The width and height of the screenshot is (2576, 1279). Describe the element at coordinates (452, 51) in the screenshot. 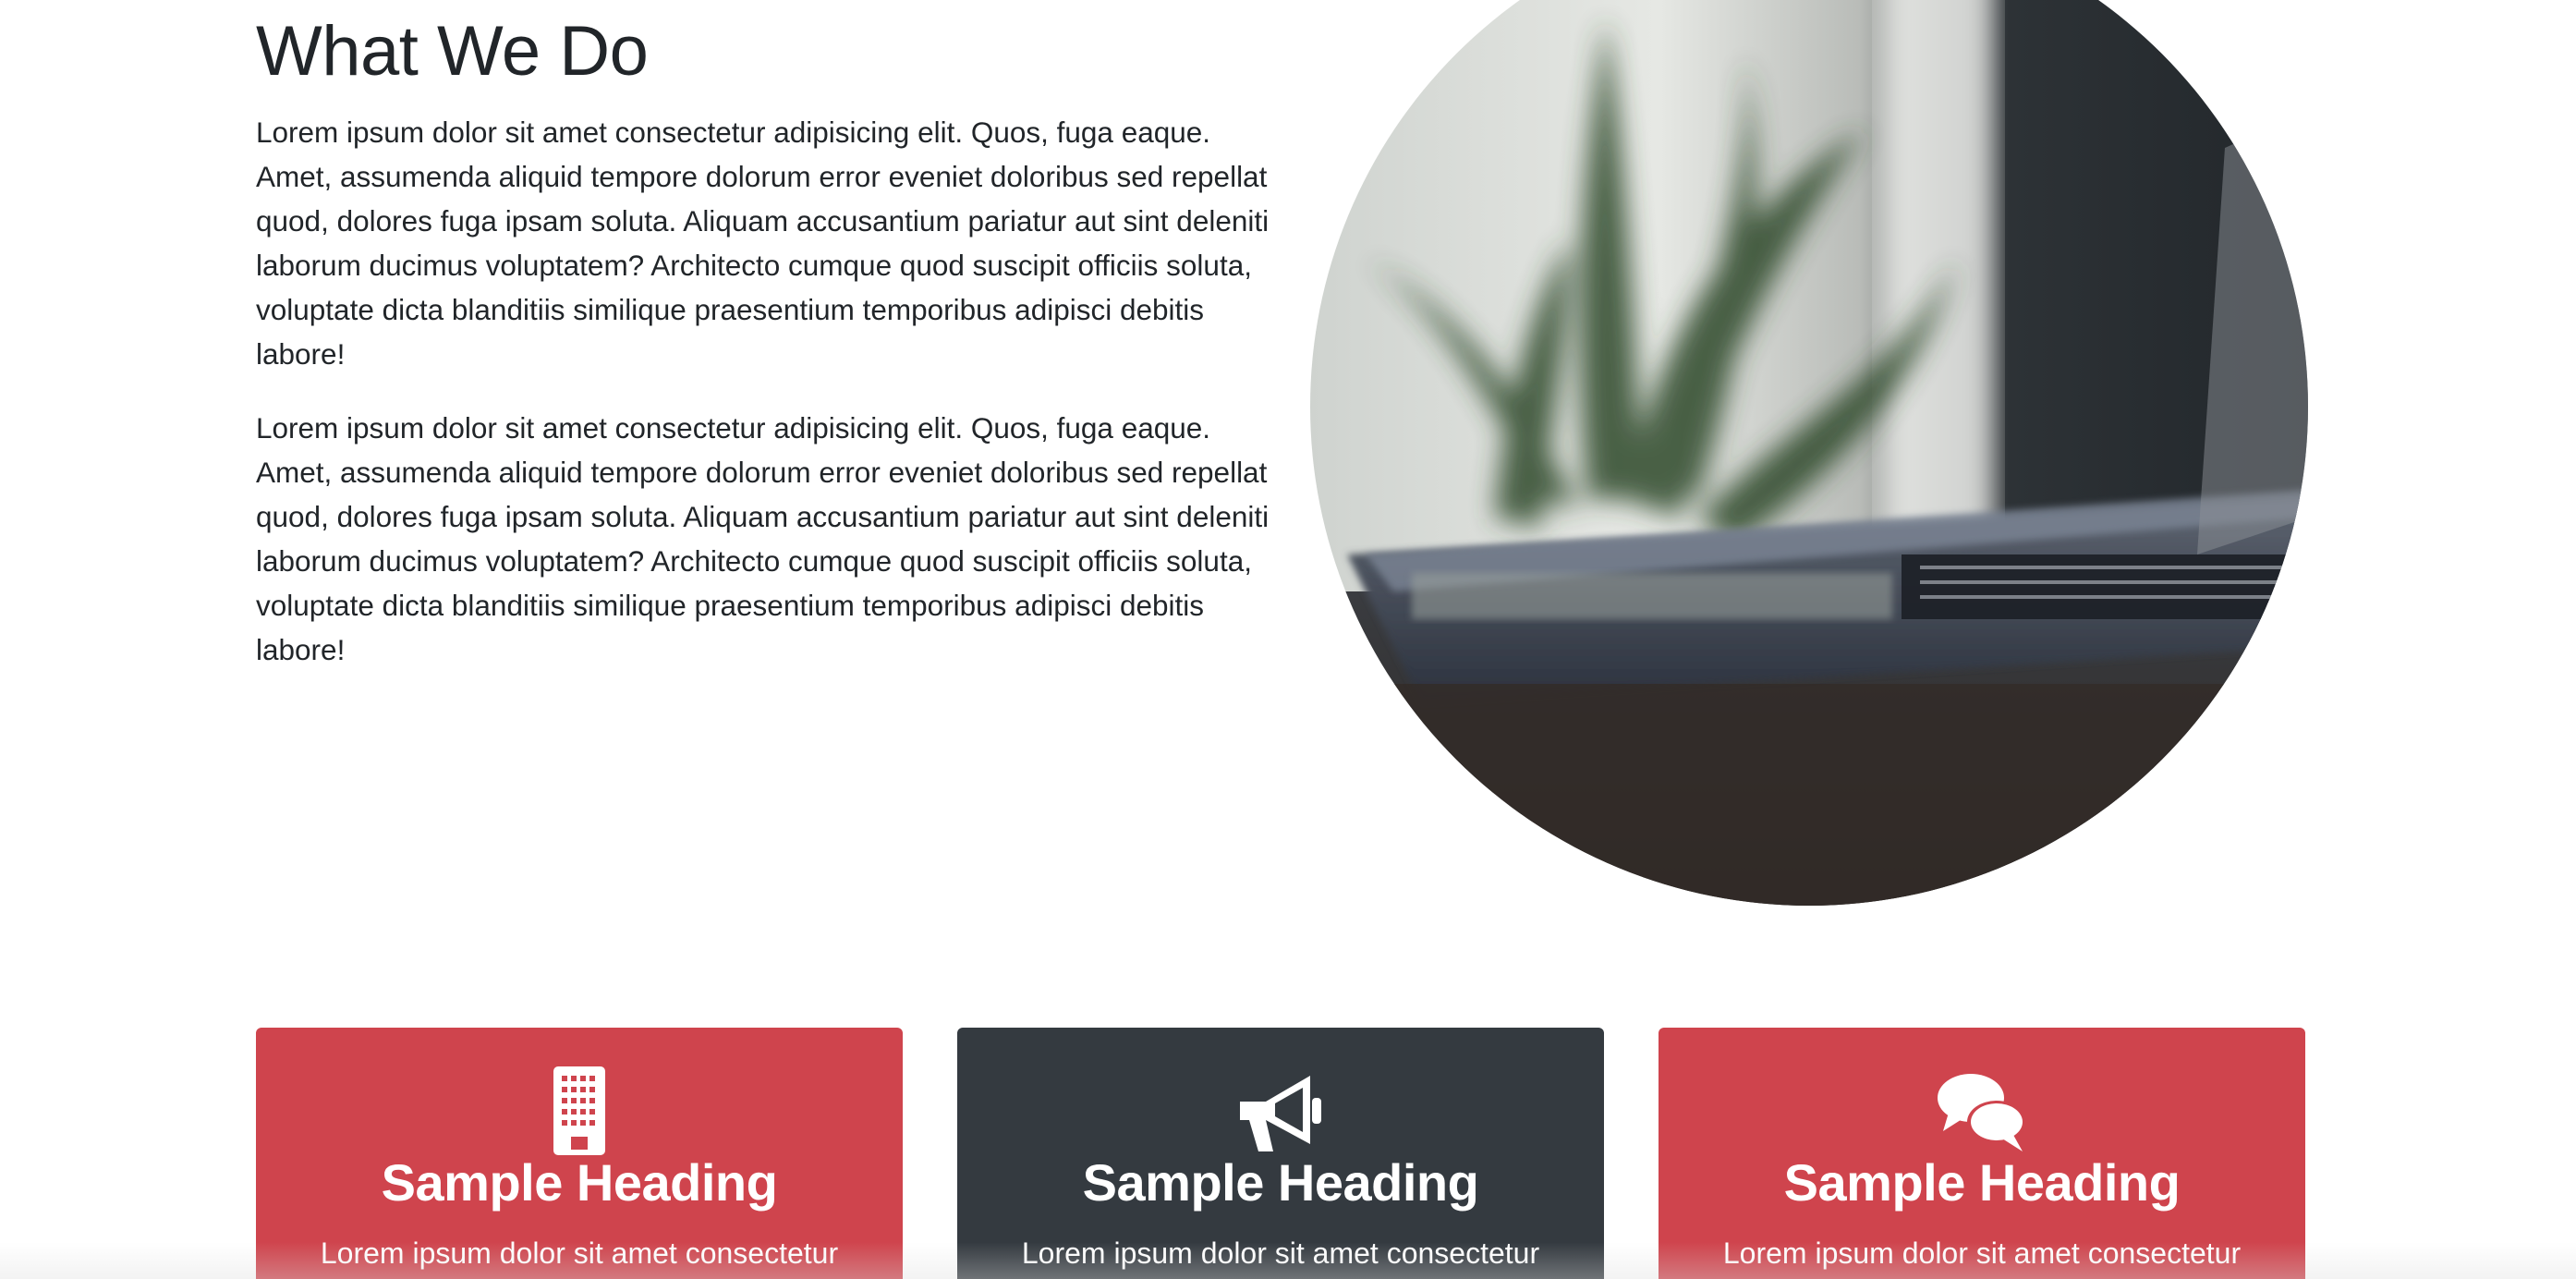

I see `section-title: What We Do` at that location.